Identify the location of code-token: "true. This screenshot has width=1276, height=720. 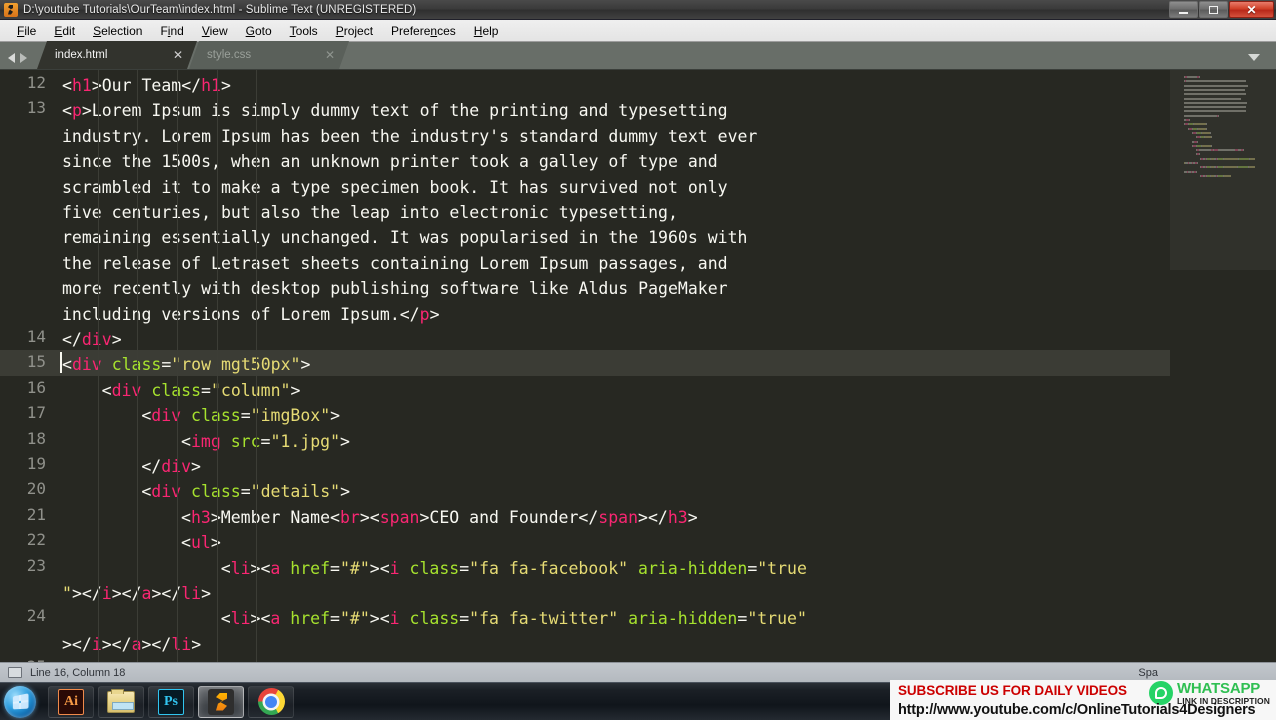
(782, 568).